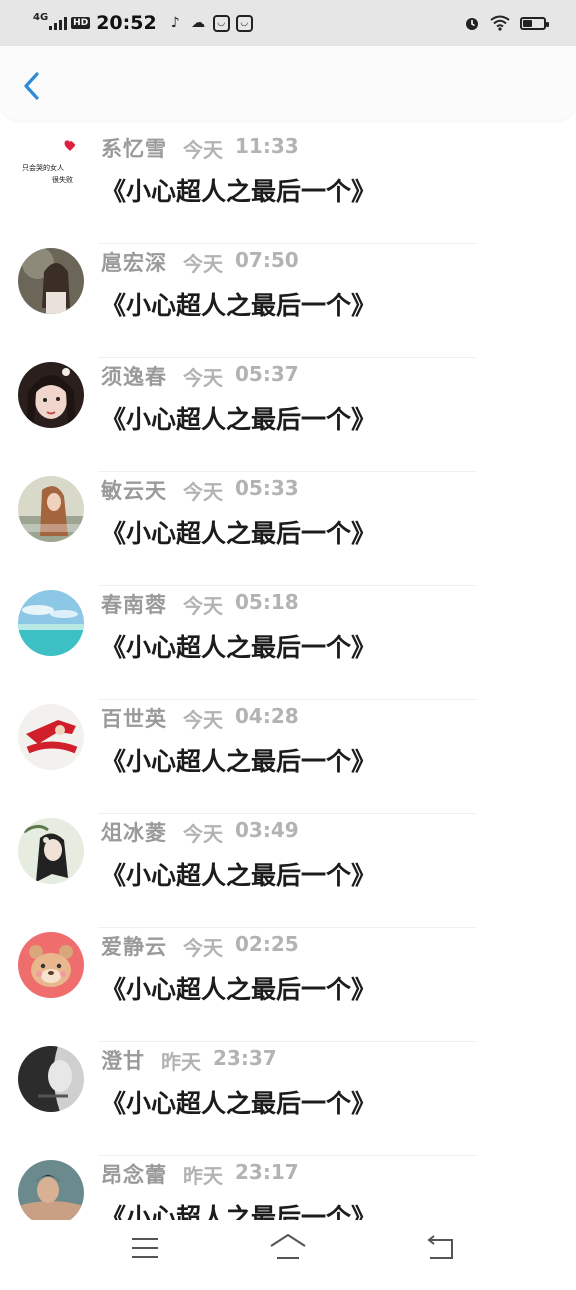  I want to click on sender-name: 敏云天, so click(134, 491).